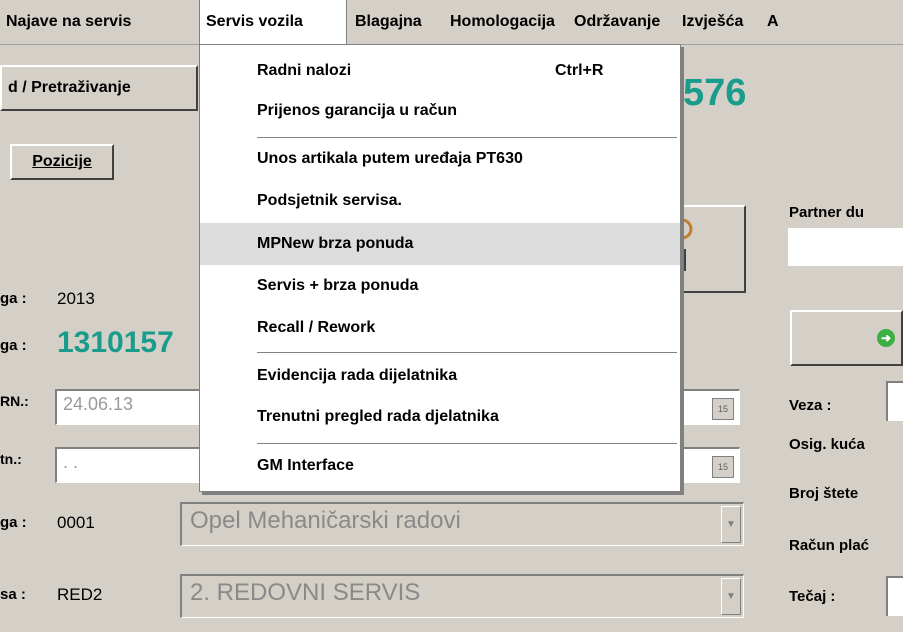 The width and height of the screenshot is (903, 632). I want to click on vrsta-label: ga :, so click(13, 522).